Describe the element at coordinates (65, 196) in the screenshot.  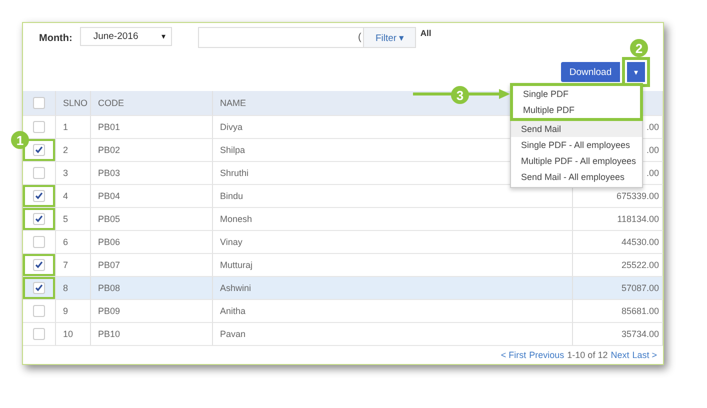
I see `table-cell: 4` at that location.